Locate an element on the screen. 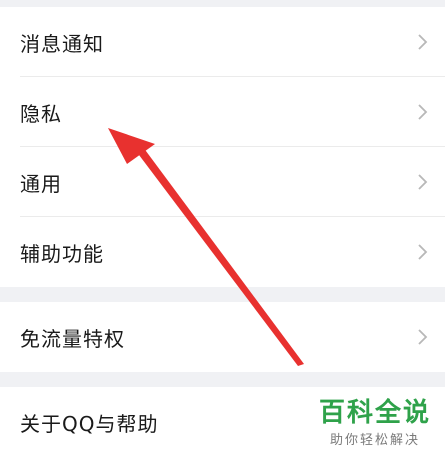 The height and width of the screenshot is (457, 445). settings-row-label: 关于QQ与帮助 is located at coordinates (89, 423).